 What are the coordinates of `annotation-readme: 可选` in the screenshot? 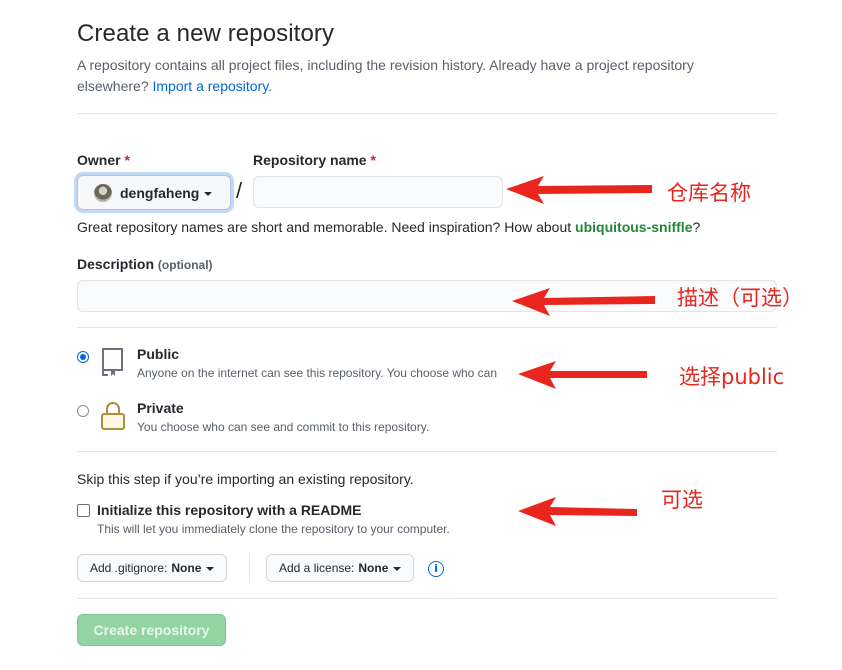 It's located at (682, 500).